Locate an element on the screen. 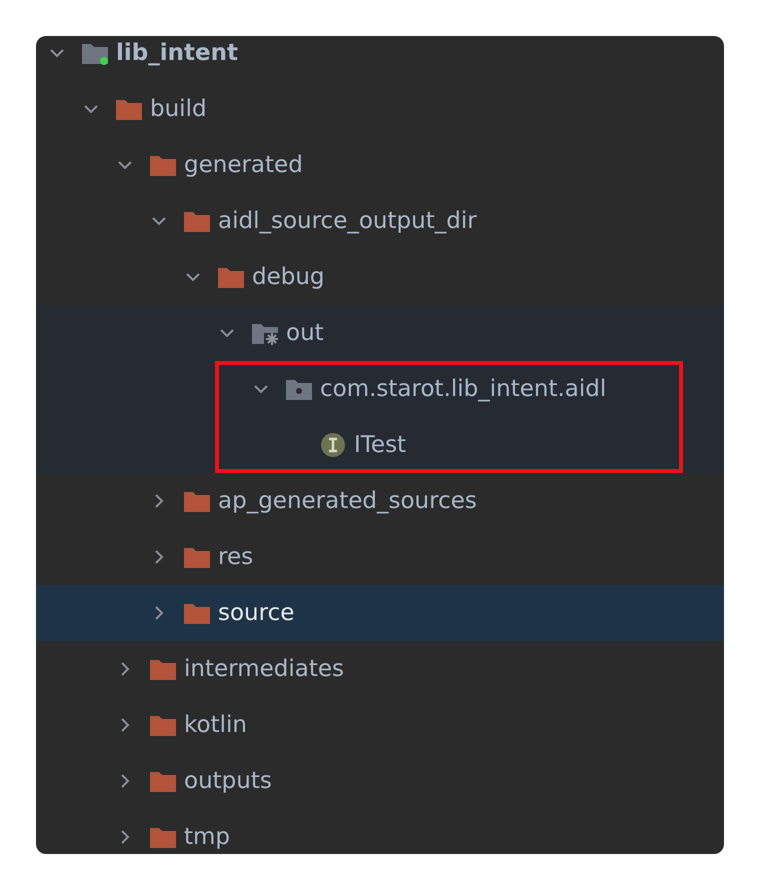 The height and width of the screenshot is (890, 760). tree-label: build is located at coordinates (178, 109).